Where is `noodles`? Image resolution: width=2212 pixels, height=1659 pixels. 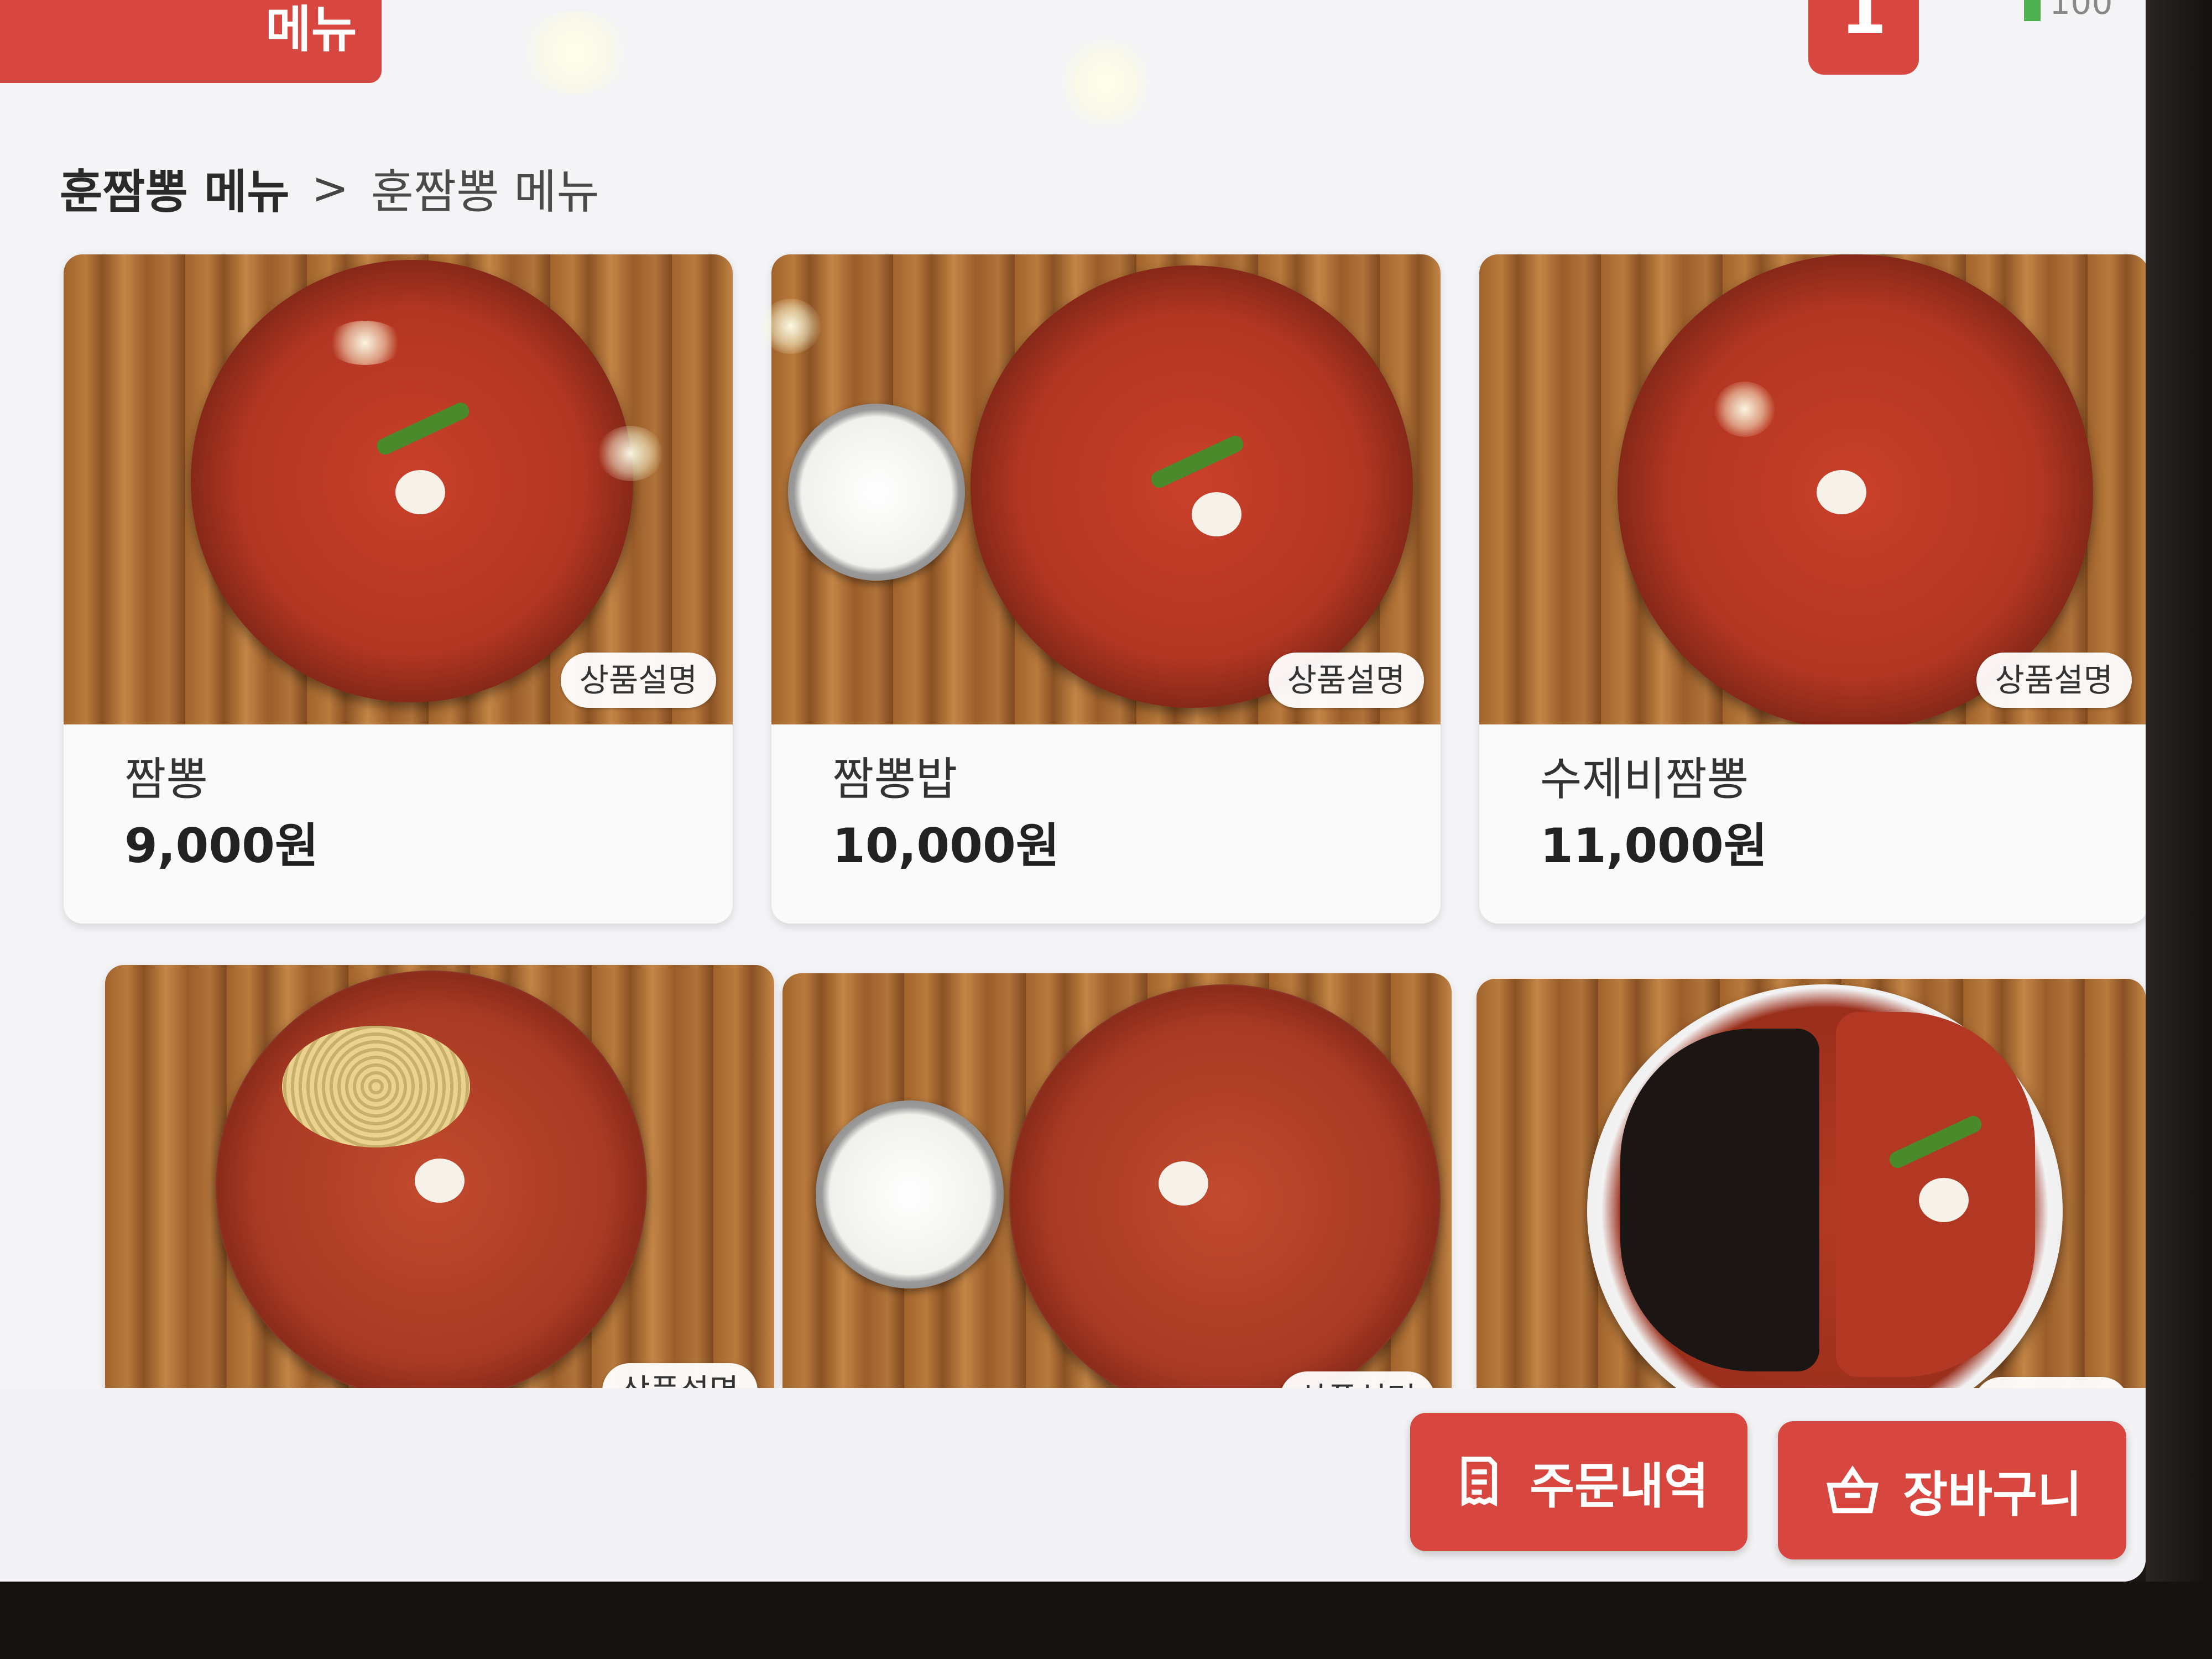 noodles is located at coordinates (376, 1086).